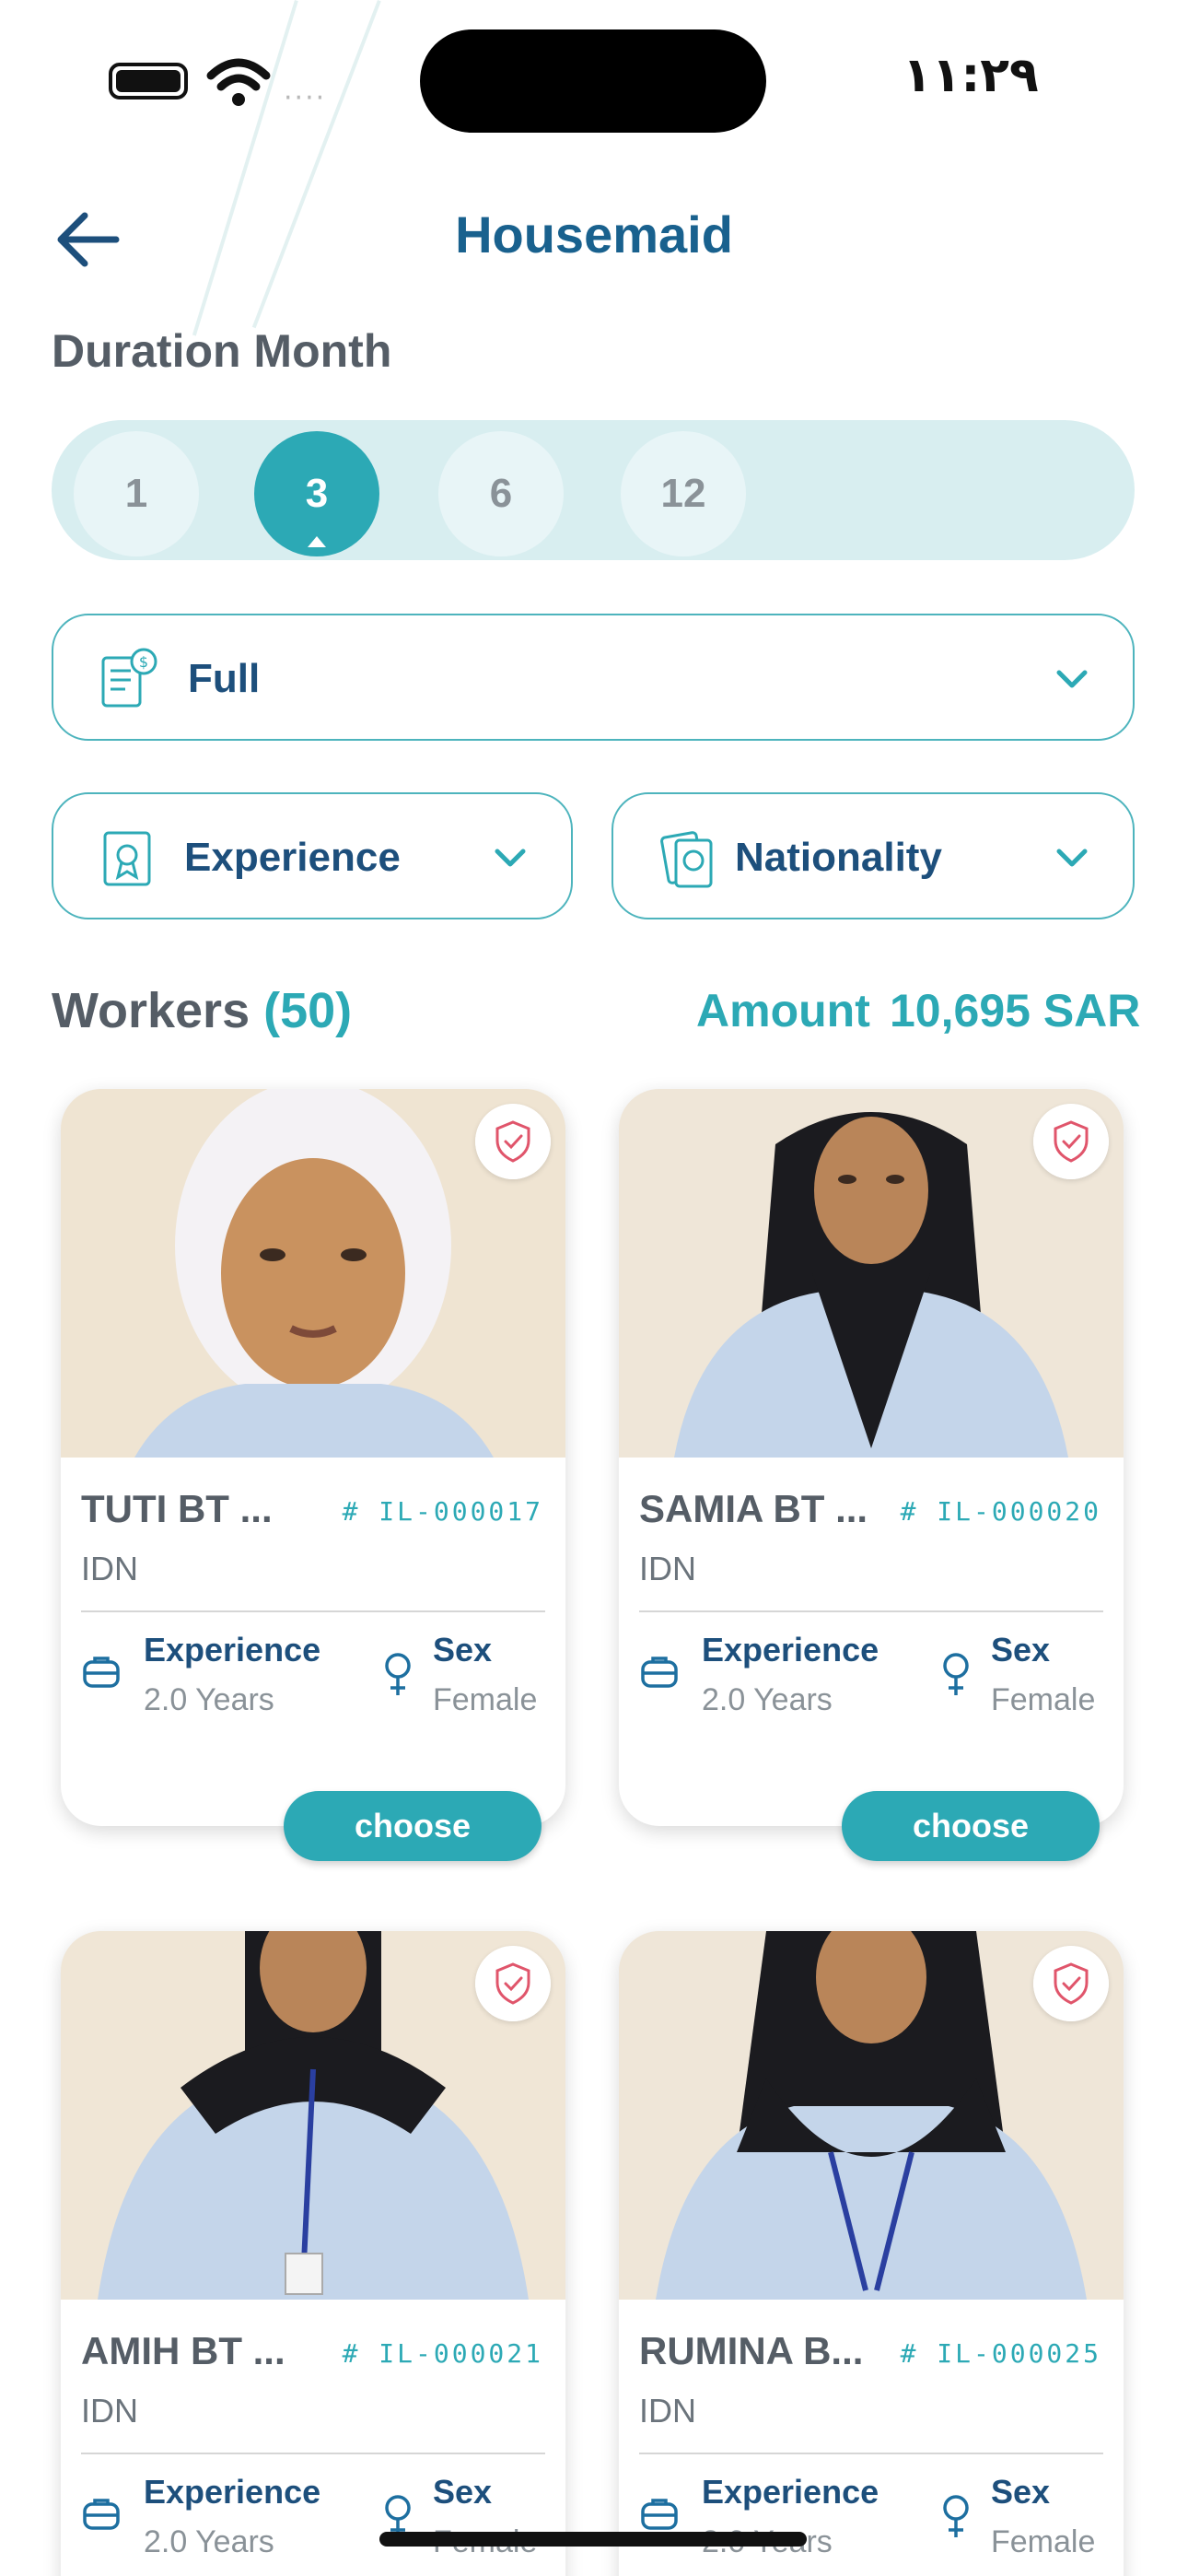 The image size is (1188, 2576). I want to click on workers-heading: Workers (50), so click(202, 1011).